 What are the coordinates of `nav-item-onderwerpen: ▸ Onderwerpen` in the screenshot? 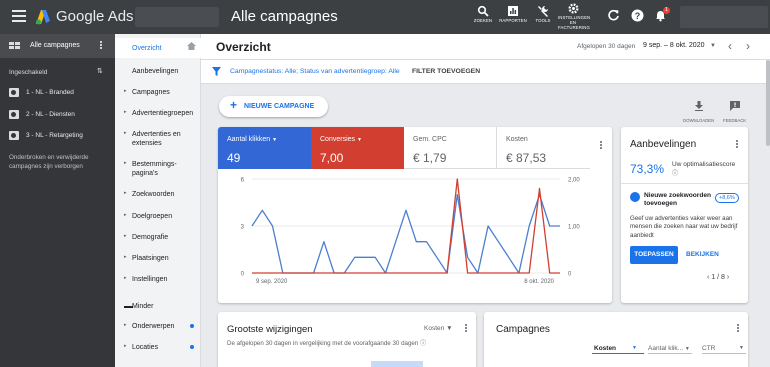 It's located at (158, 327).